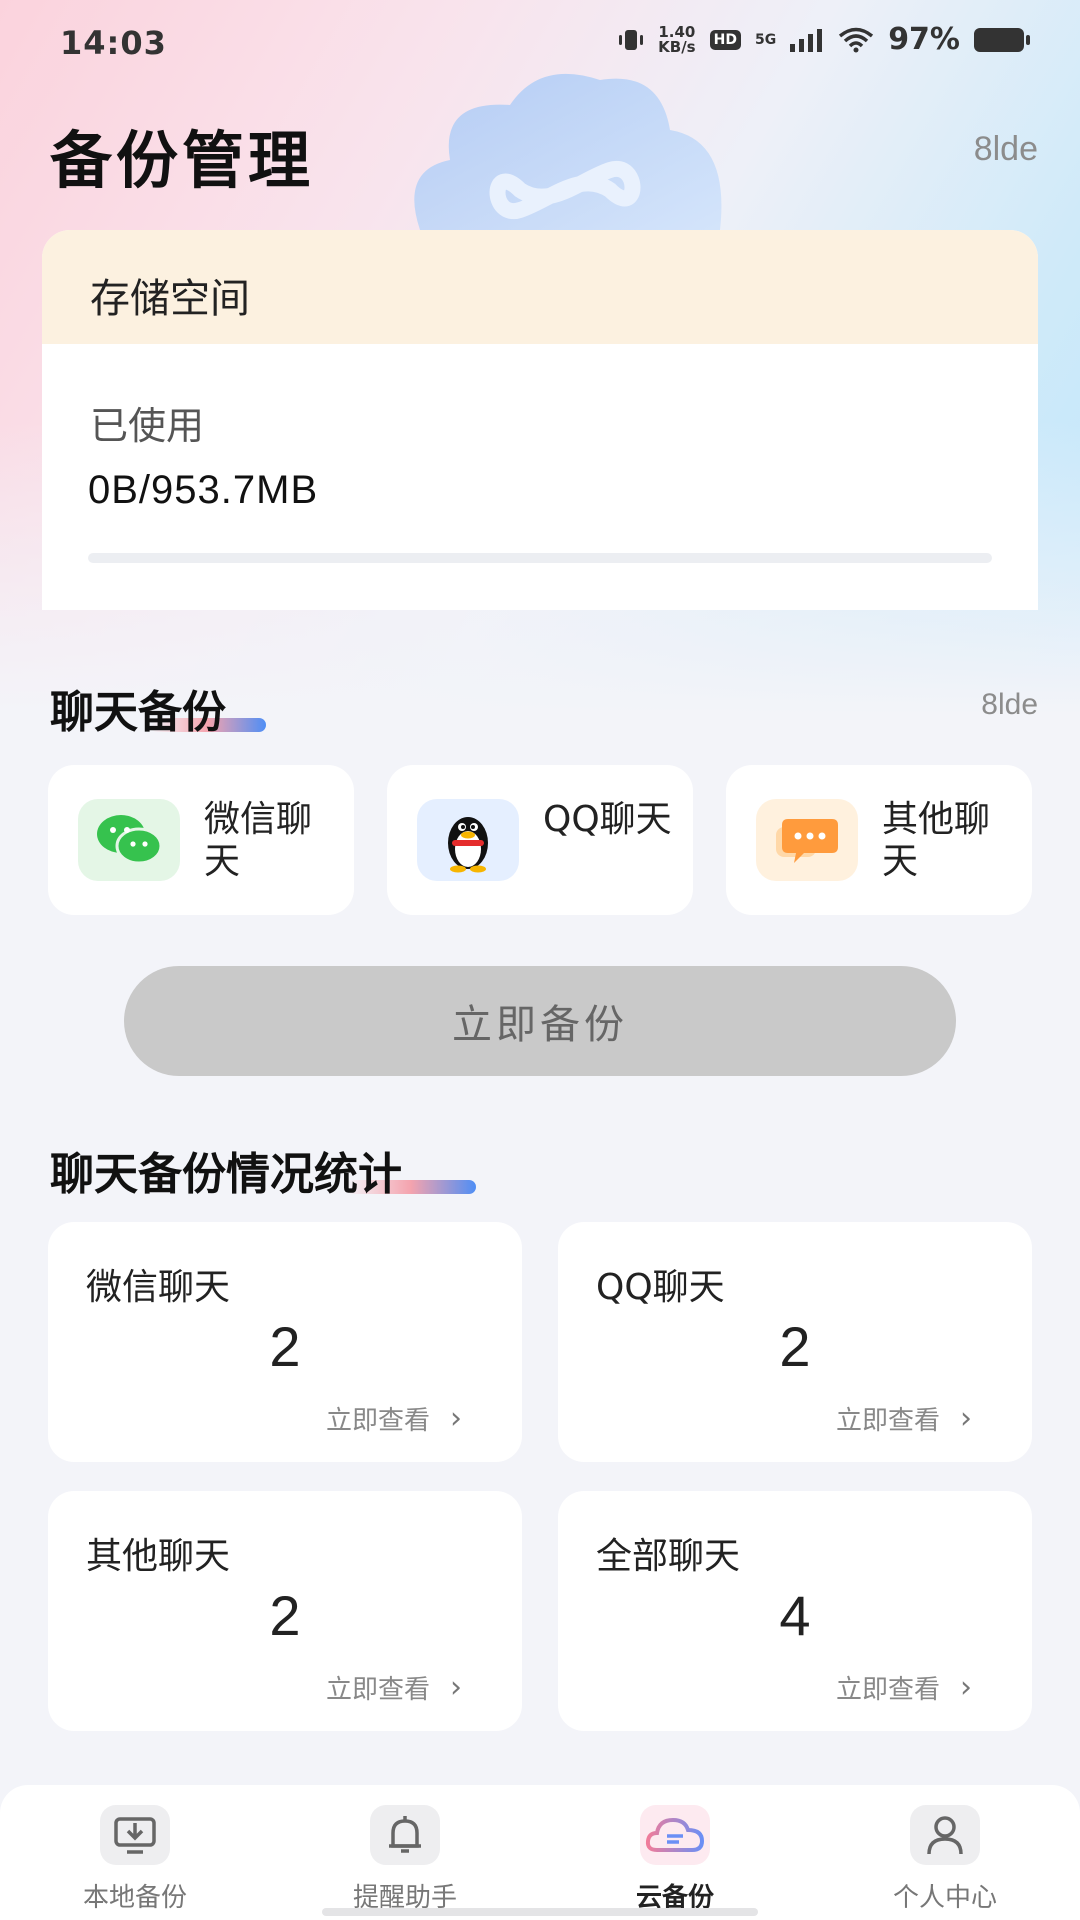  Describe the element at coordinates (675, 1835) in the screenshot. I see `cloud-icon` at that location.